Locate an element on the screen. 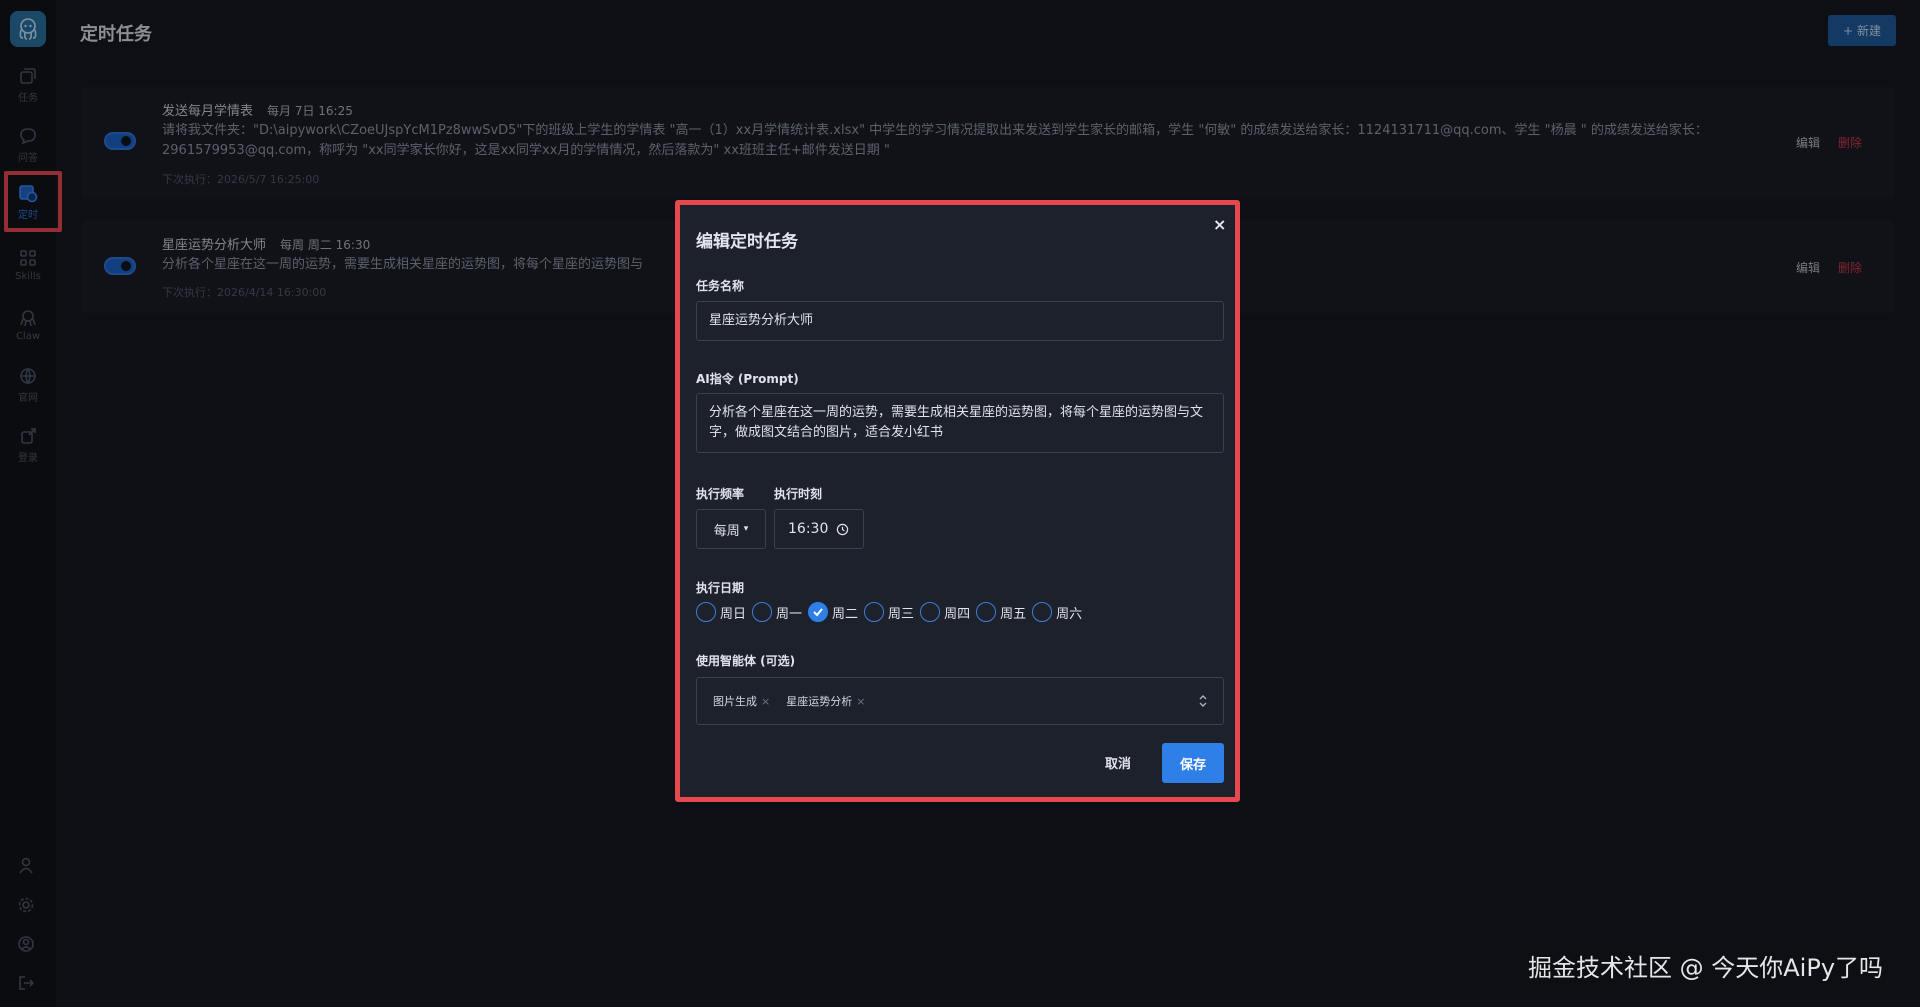 This screenshot has width=1920, height=1007. frequency-label: 执行频率 is located at coordinates (720, 494).